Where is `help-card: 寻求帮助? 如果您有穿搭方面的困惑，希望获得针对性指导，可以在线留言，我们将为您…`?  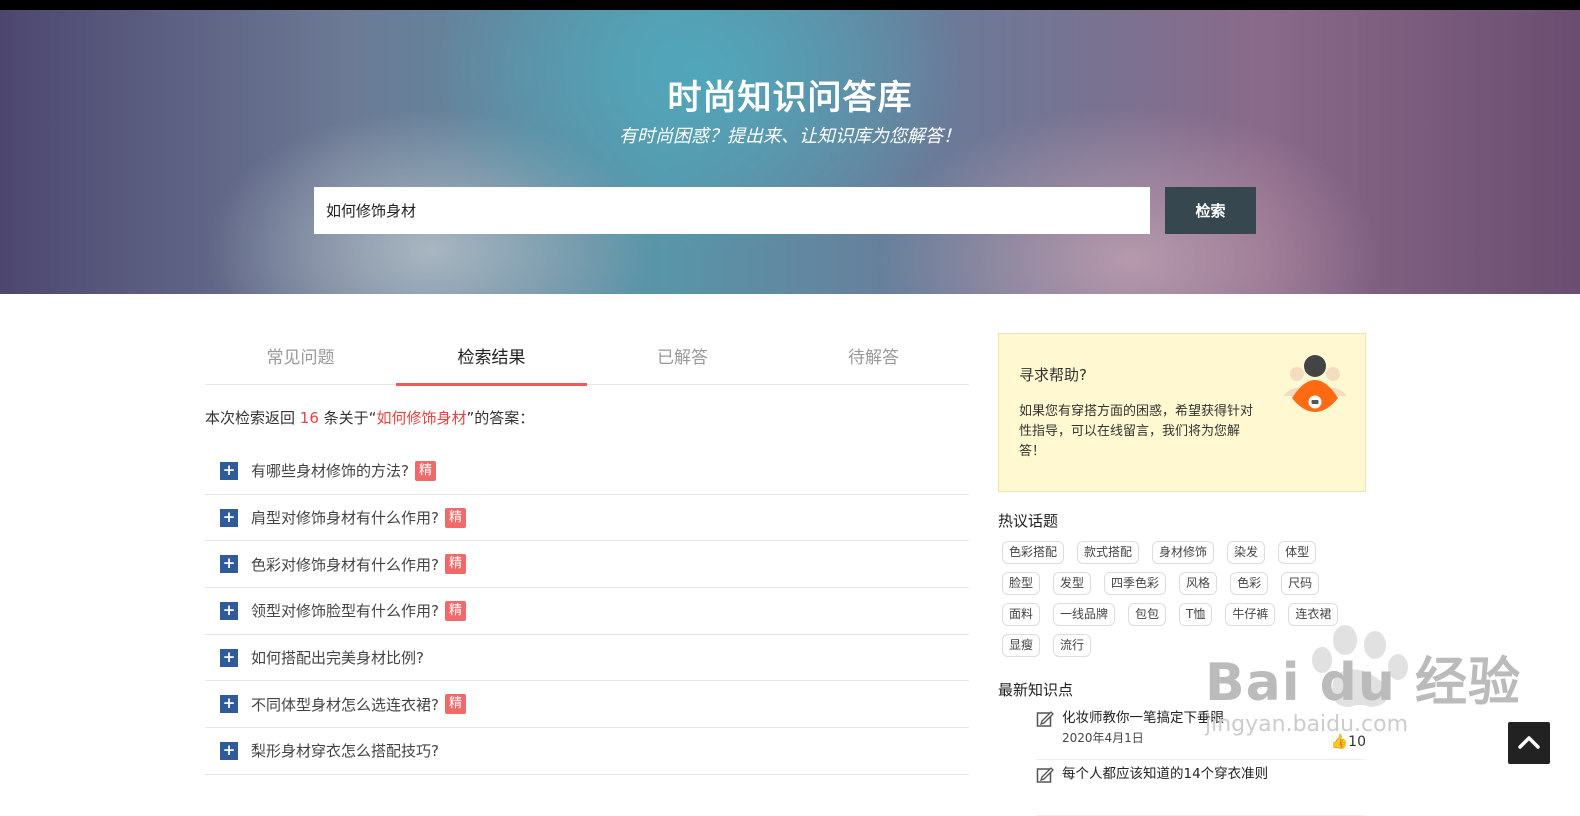
help-card: 寻求帮助? 如果您有穿搭方面的困惑，希望获得针对性指导，可以在线留言，我们将为您… is located at coordinates (1182, 412).